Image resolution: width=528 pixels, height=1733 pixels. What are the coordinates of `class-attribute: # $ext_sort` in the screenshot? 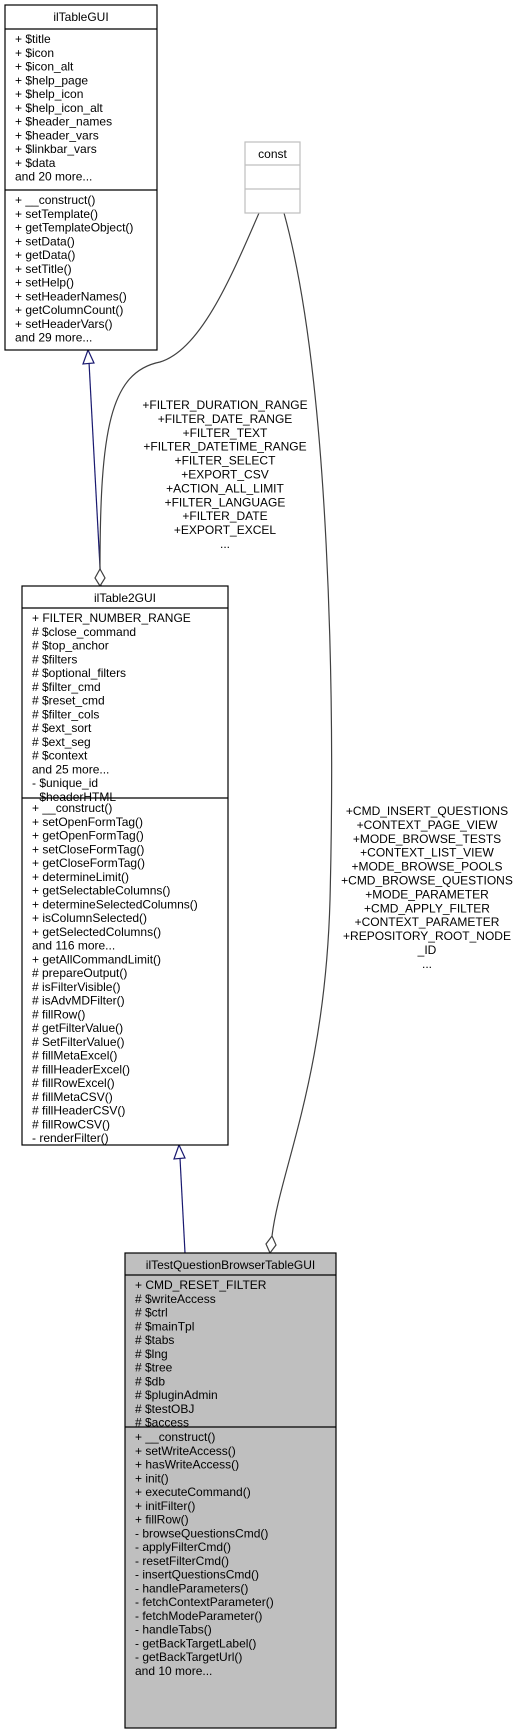 It's located at (62, 728).